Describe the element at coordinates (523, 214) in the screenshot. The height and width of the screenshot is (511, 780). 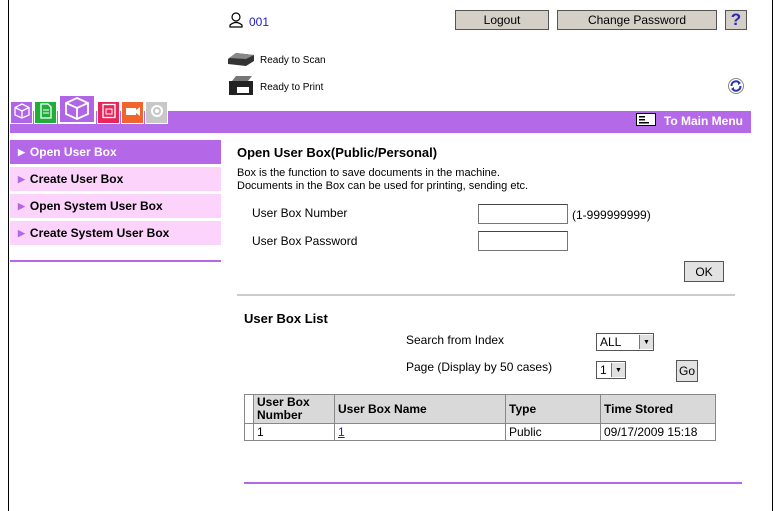
I see `user-box-number-input` at that location.